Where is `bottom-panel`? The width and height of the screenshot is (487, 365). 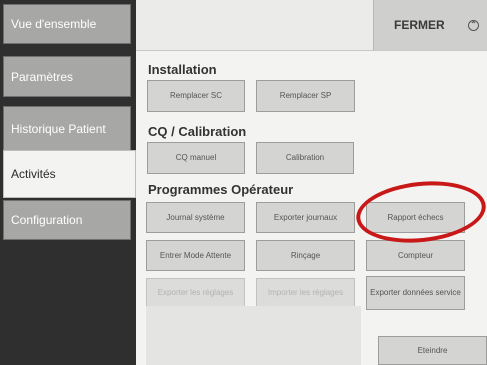
bottom-panel is located at coordinates (253, 335).